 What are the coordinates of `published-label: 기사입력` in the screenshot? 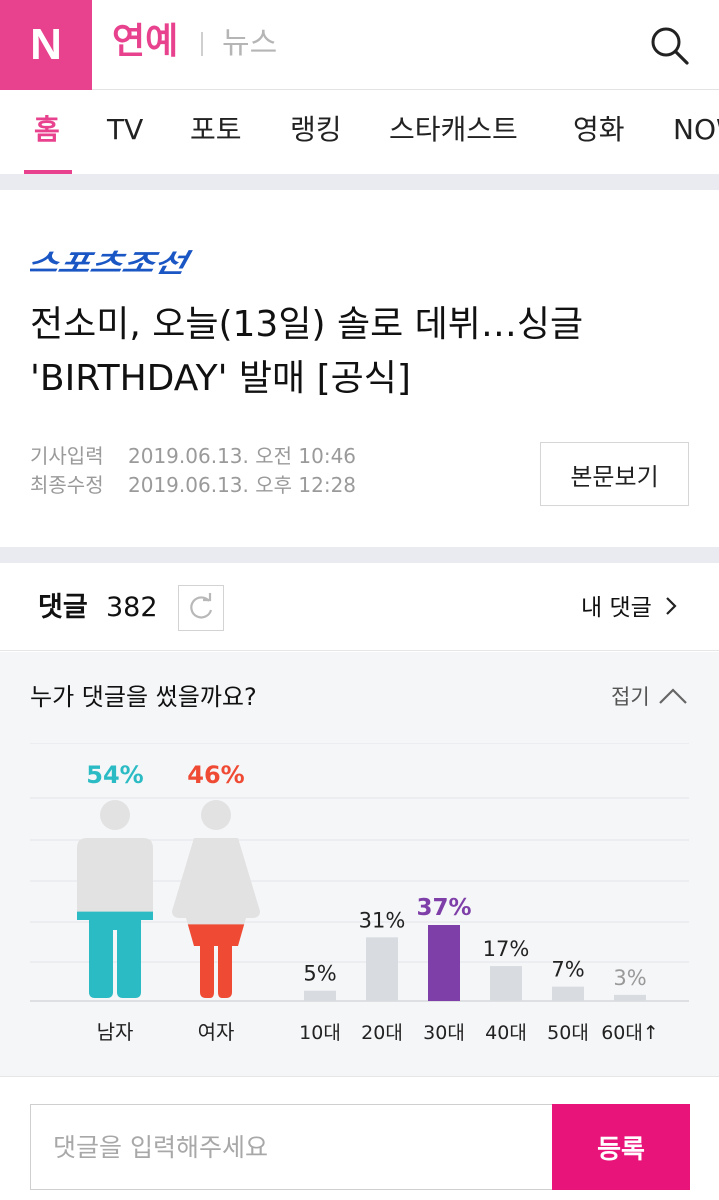 It's located at (67, 456).